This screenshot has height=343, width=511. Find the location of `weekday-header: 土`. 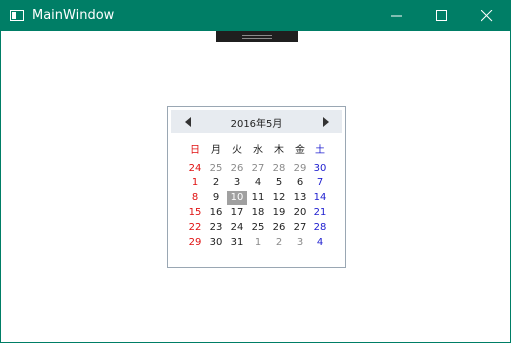

weekday-header: 土 is located at coordinates (320, 150).